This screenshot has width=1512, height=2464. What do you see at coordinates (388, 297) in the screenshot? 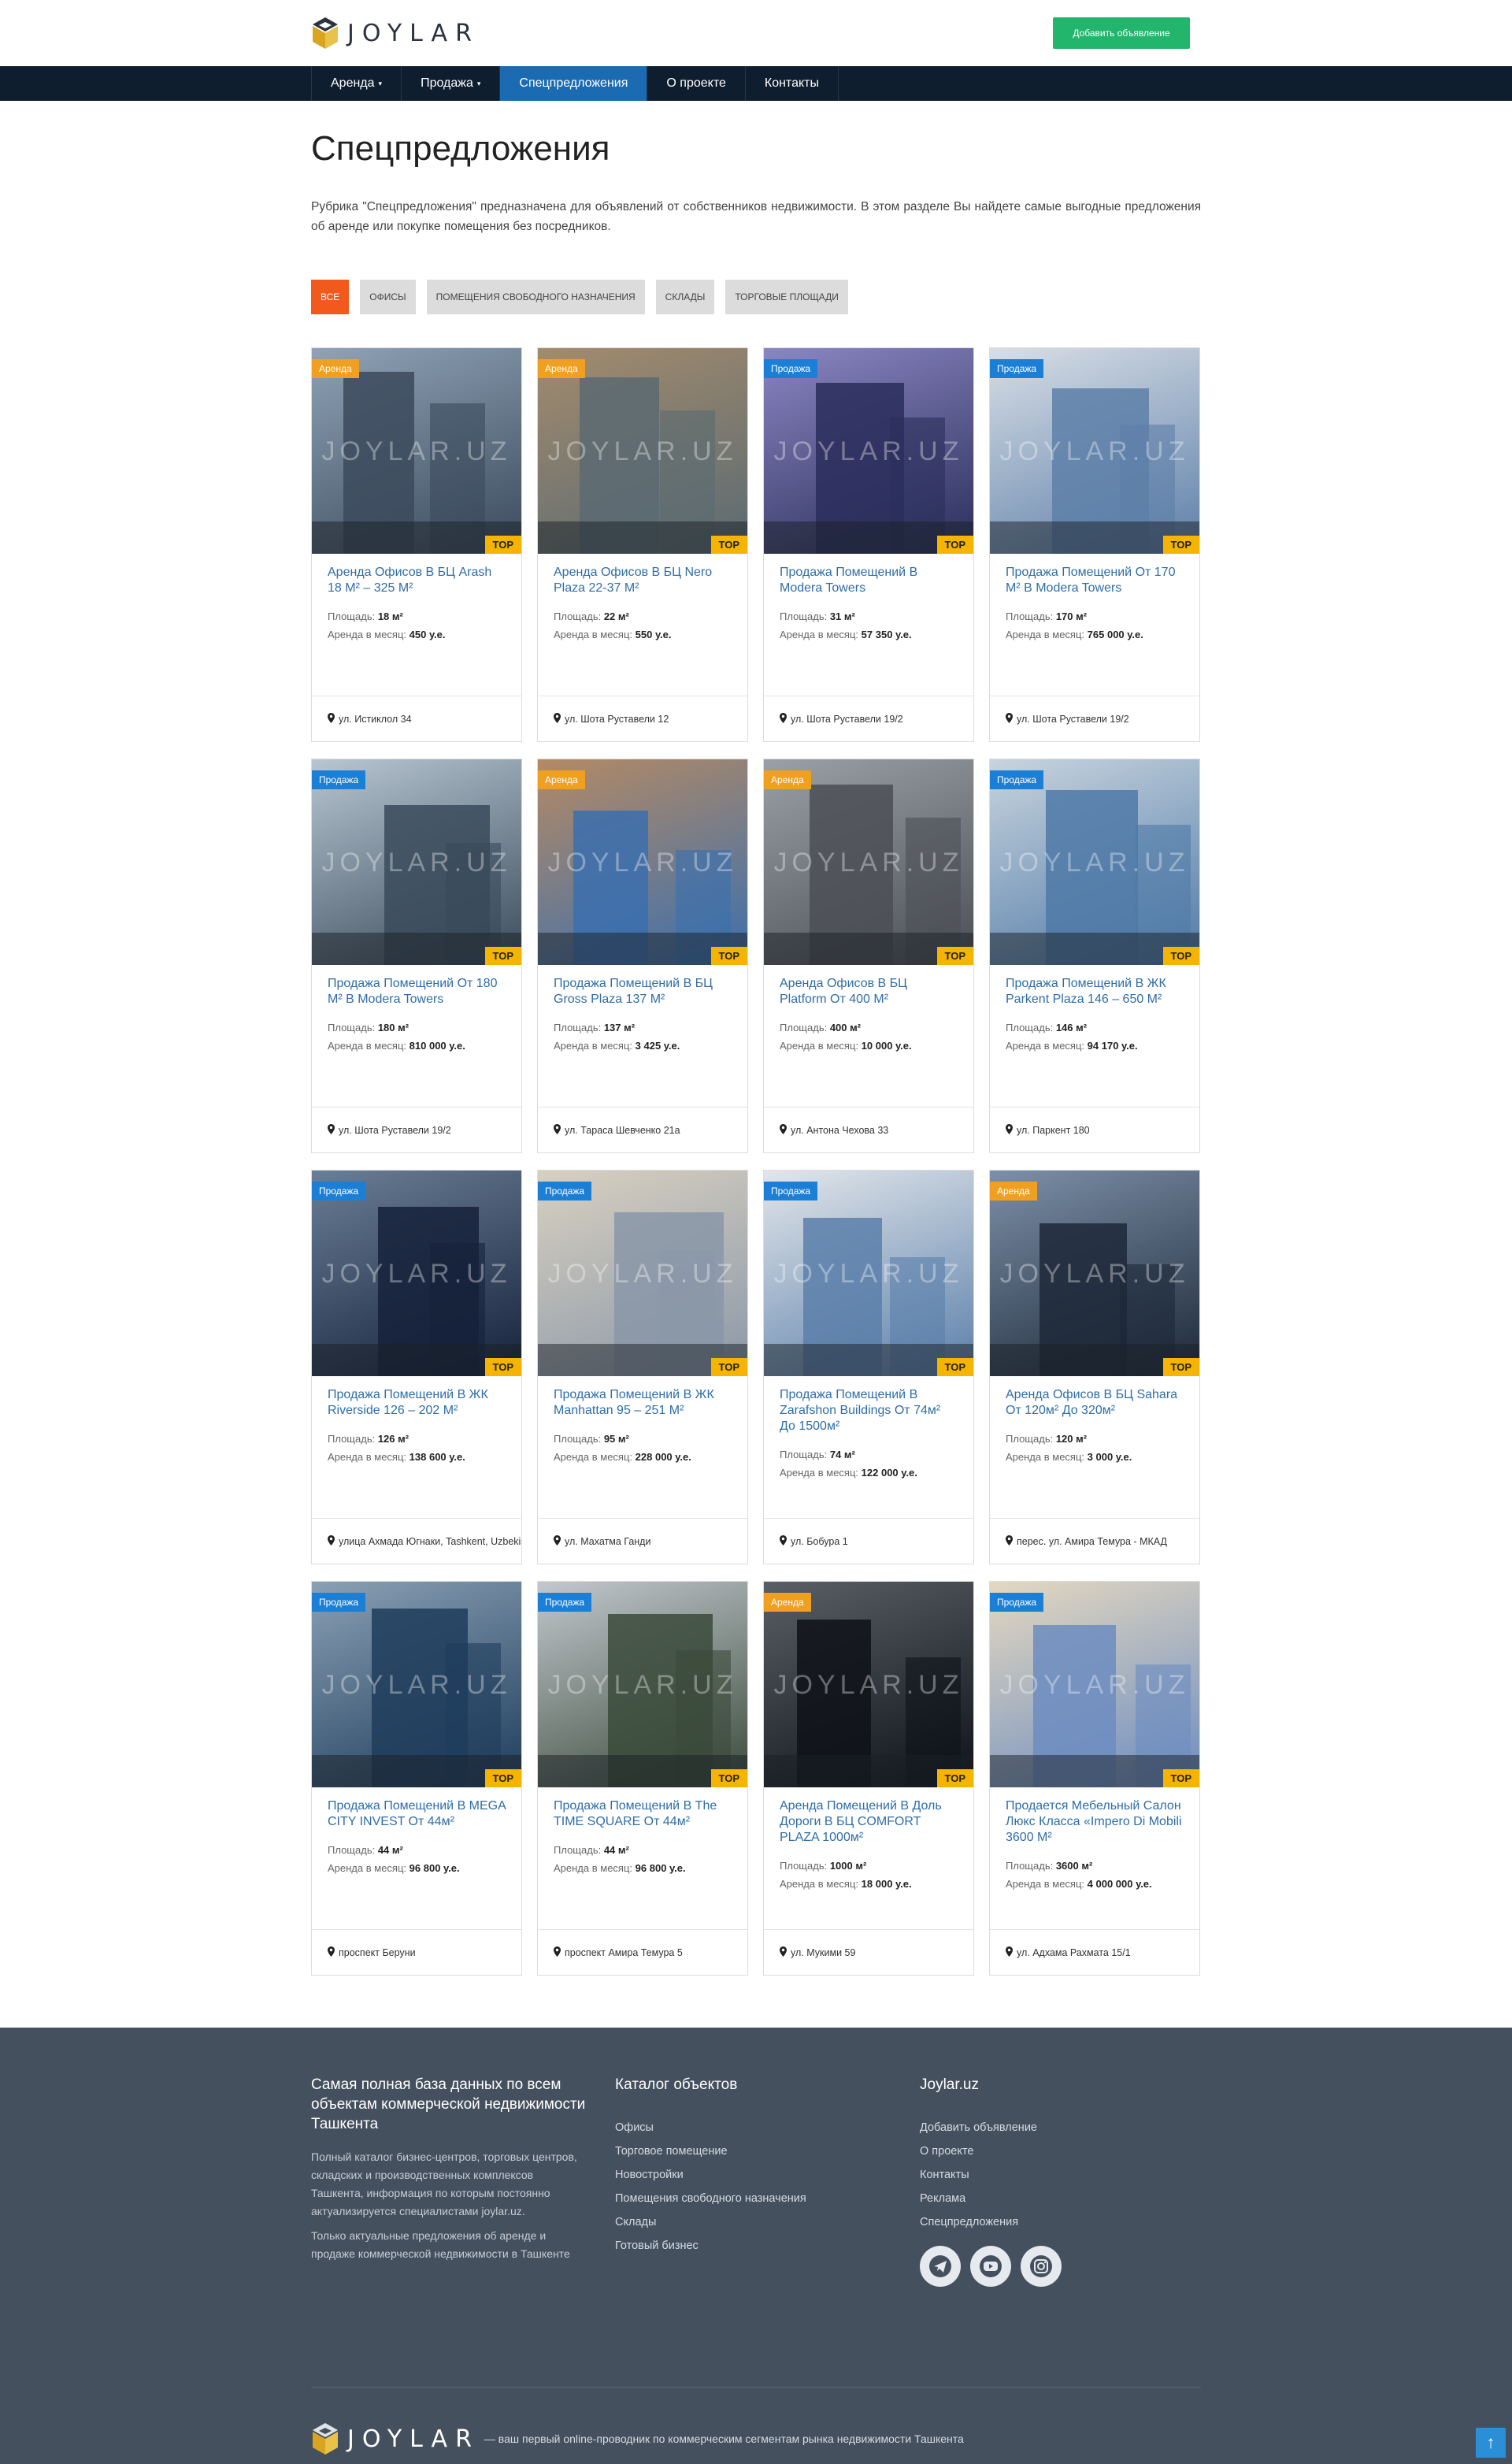
I see `filter-offices: Офисы` at bounding box center [388, 297].